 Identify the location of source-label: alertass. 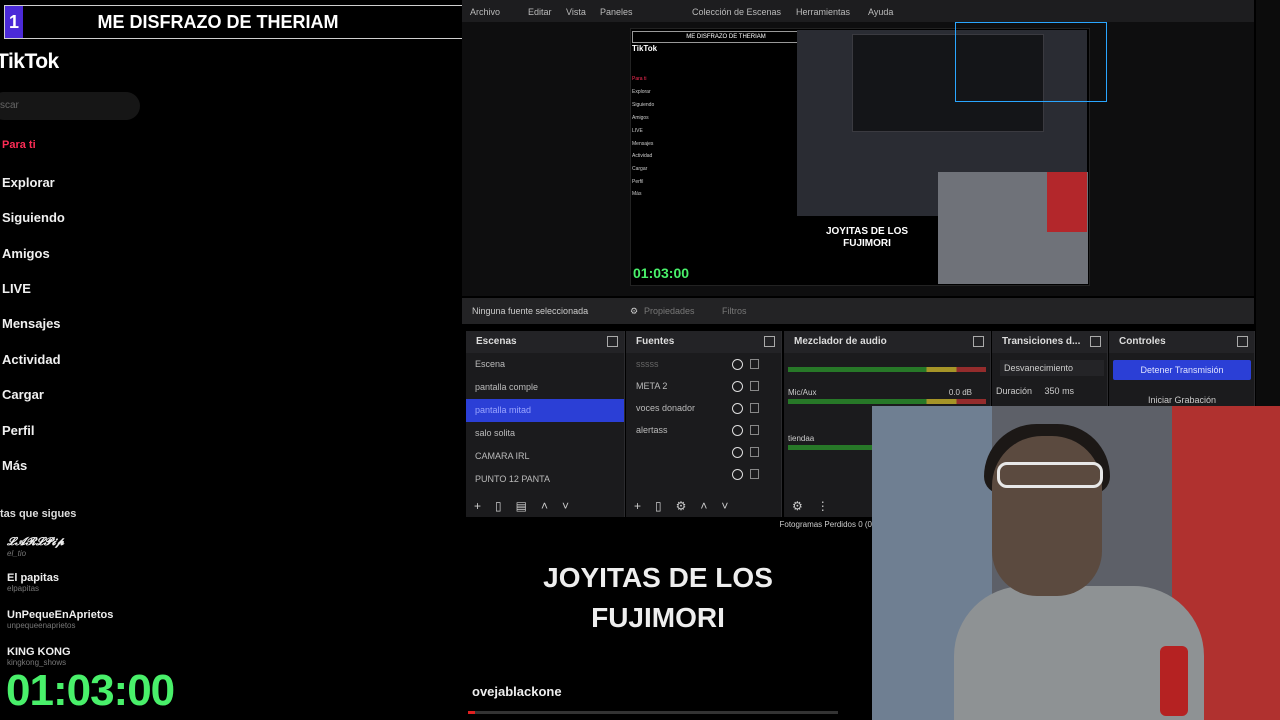
(652, 430).